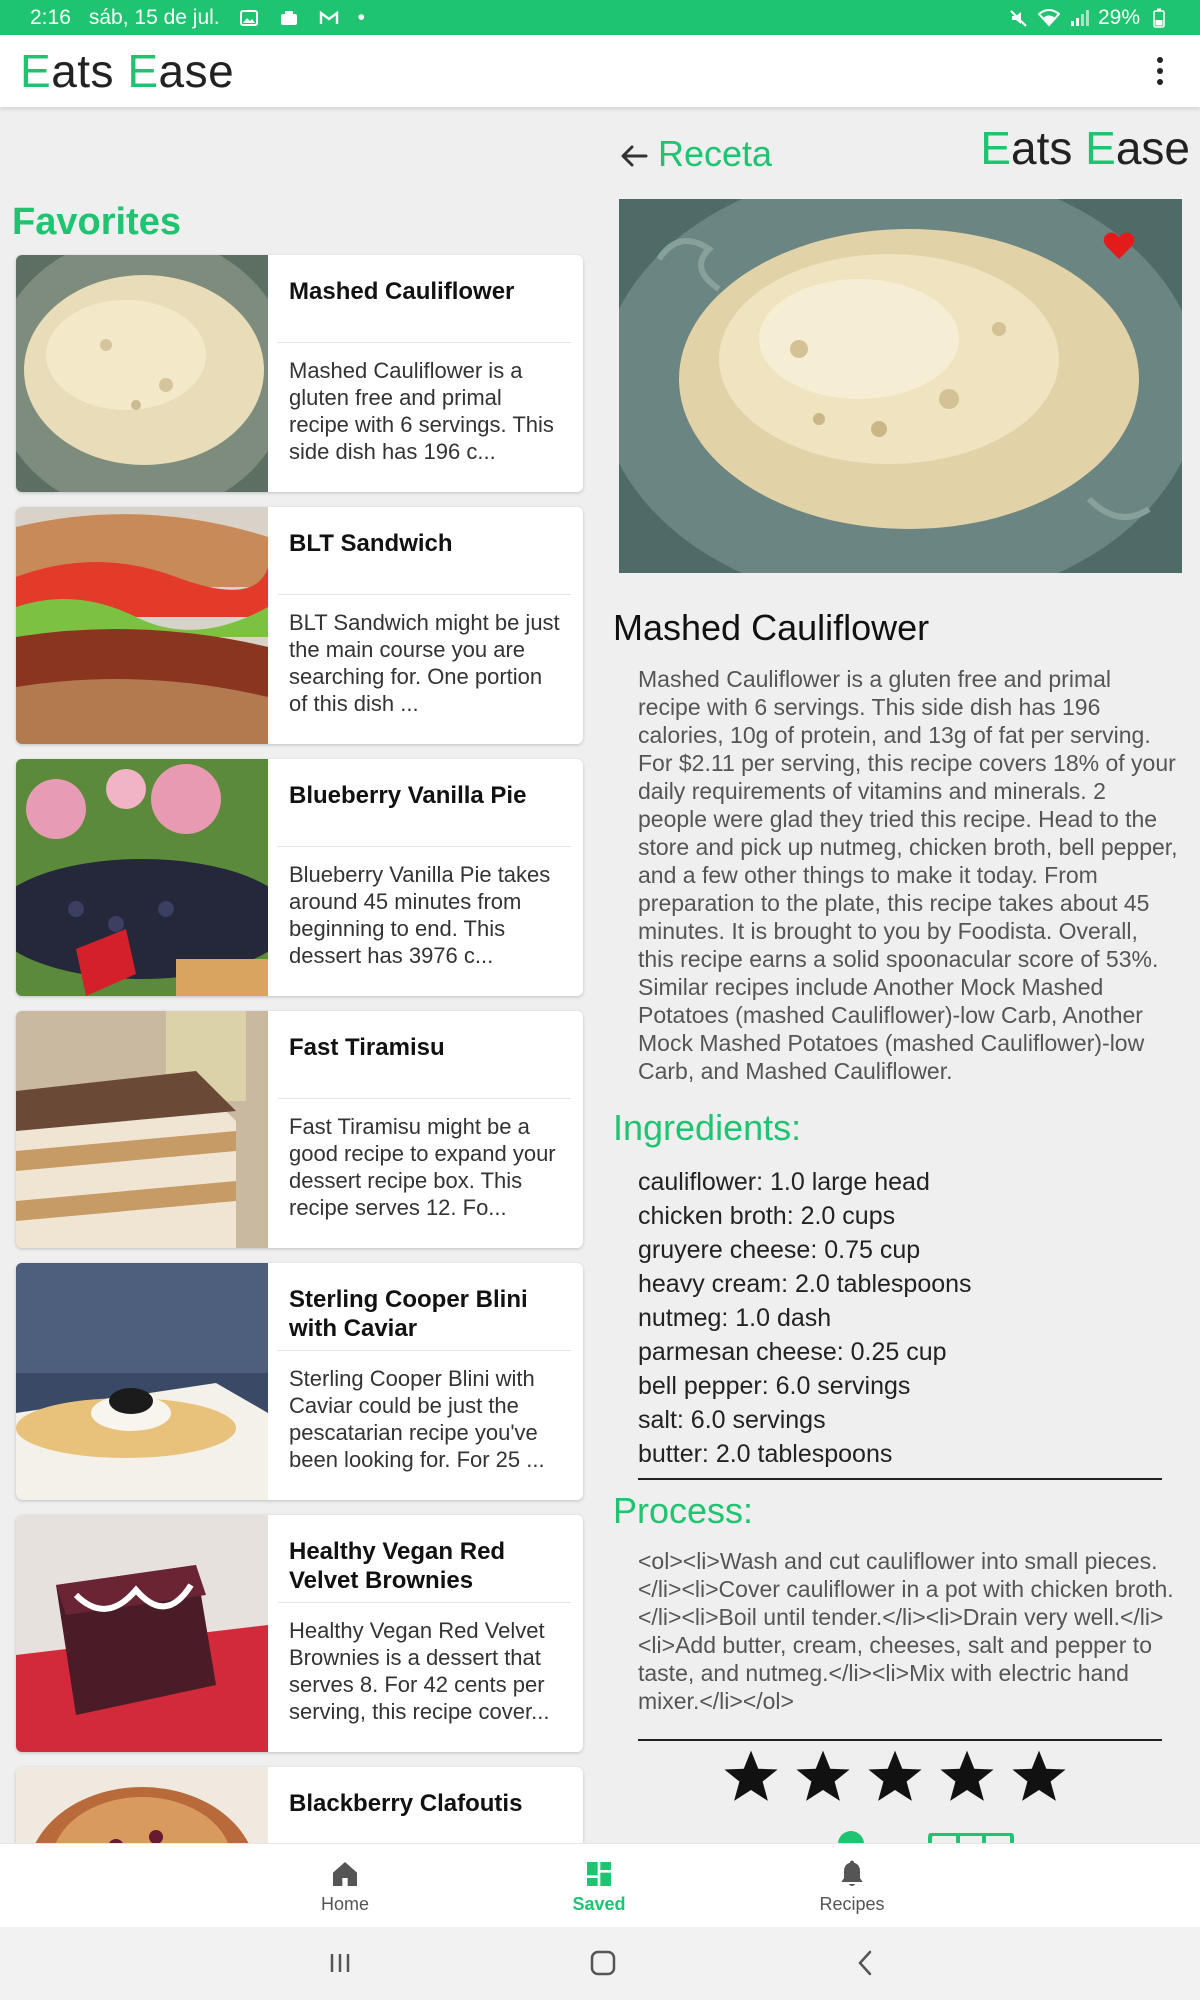 The height and width of the screenshot is (2000, 1200). What do you see at coordinates (852, 1903) in the screenshot?
I see `nav-recipes-label: Recipes` at bounding box center [852, 1903].